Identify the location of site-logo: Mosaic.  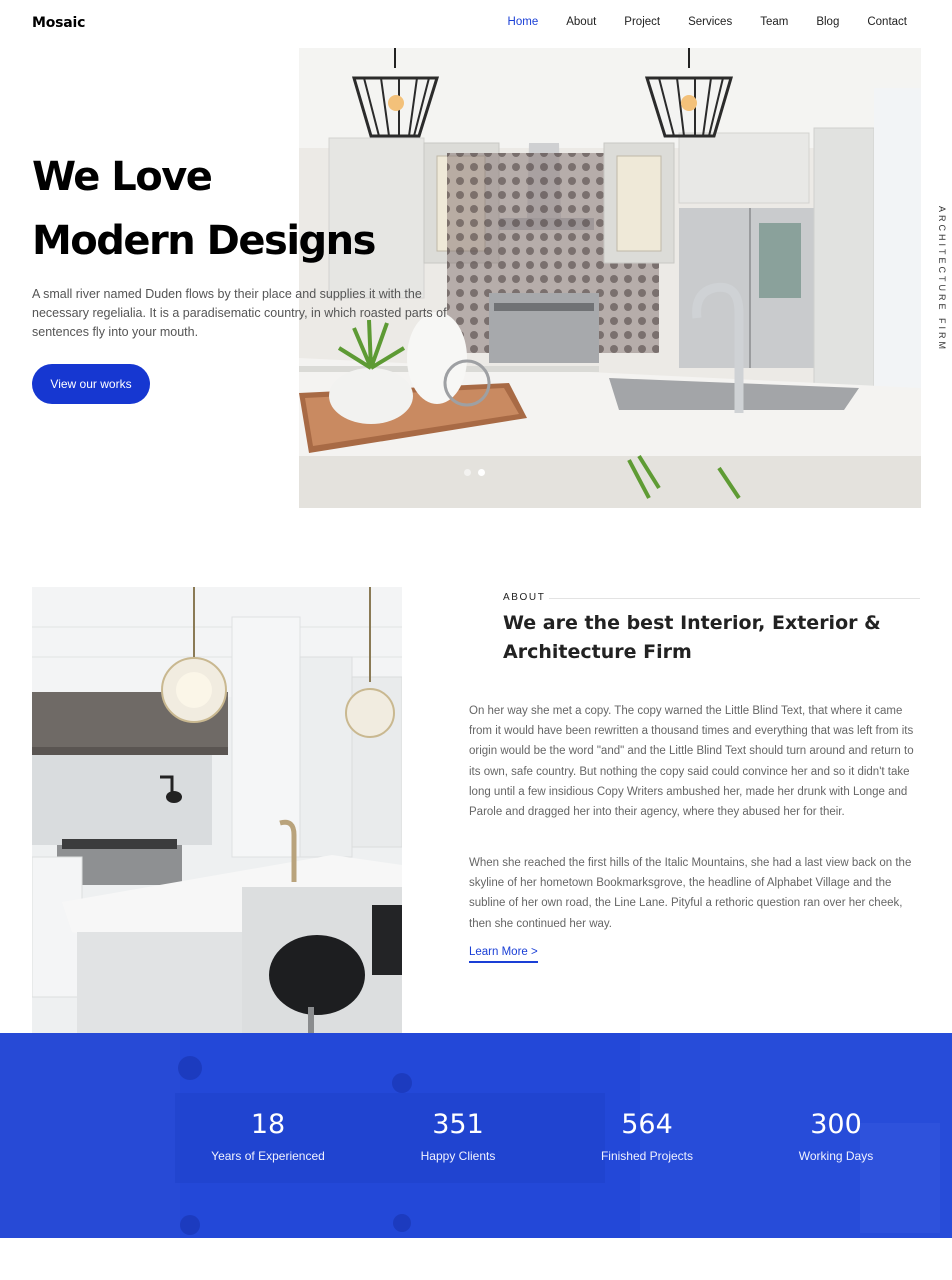
(58, 23).